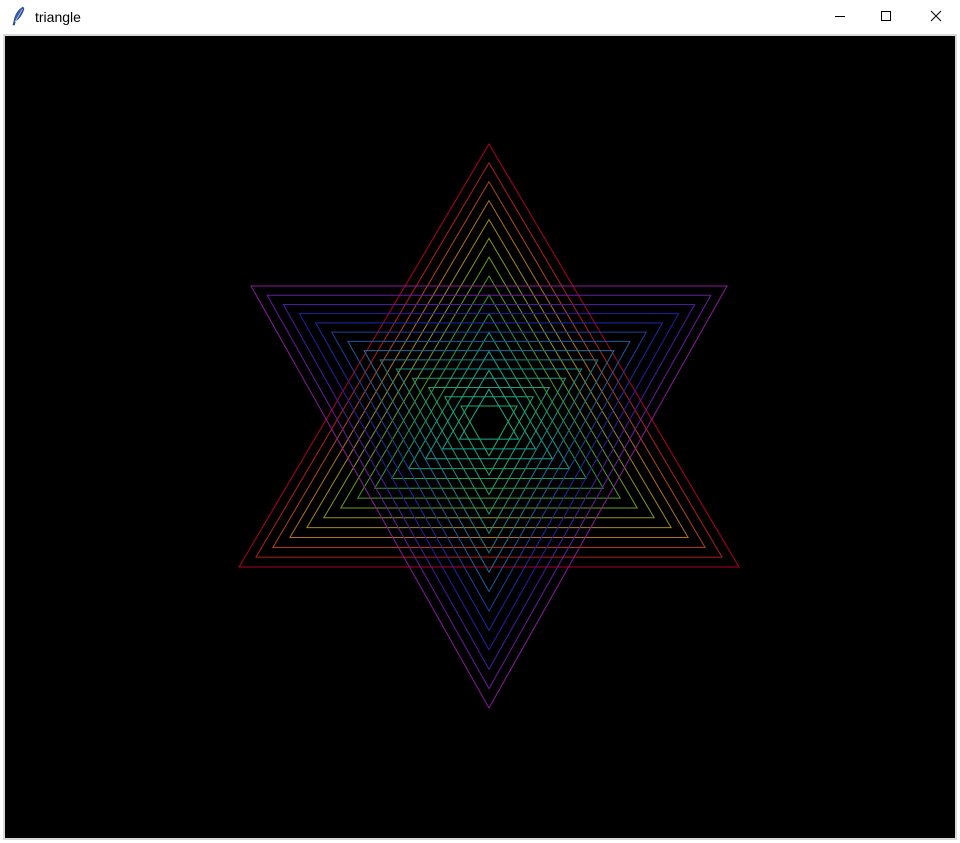 Image resolution: width=960 pixels, height=843 pixels. I want to click on title-bar: triangle, so click(480, 16).